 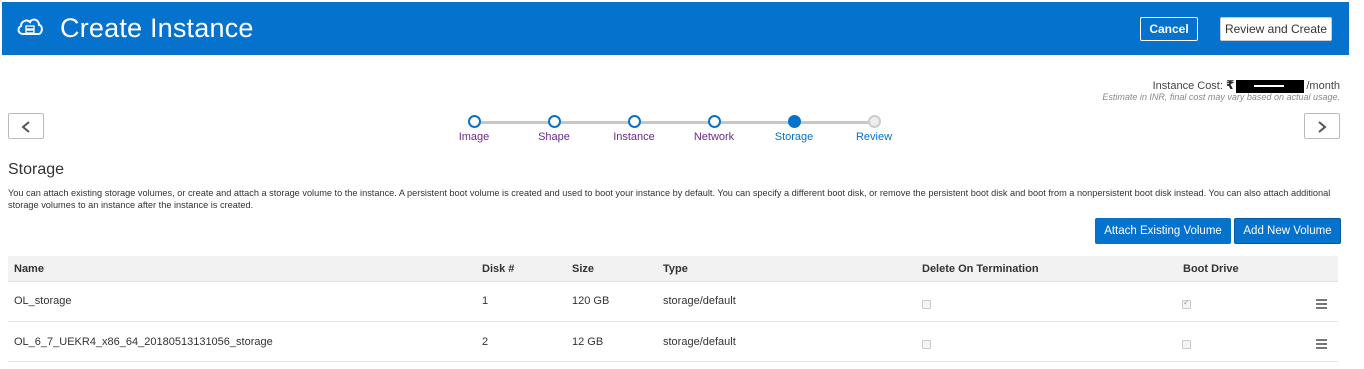 What do you see at coordinates (485, 342) in the screenshot?
I see `cell-disk: 2` at bounding box center [485, 342].